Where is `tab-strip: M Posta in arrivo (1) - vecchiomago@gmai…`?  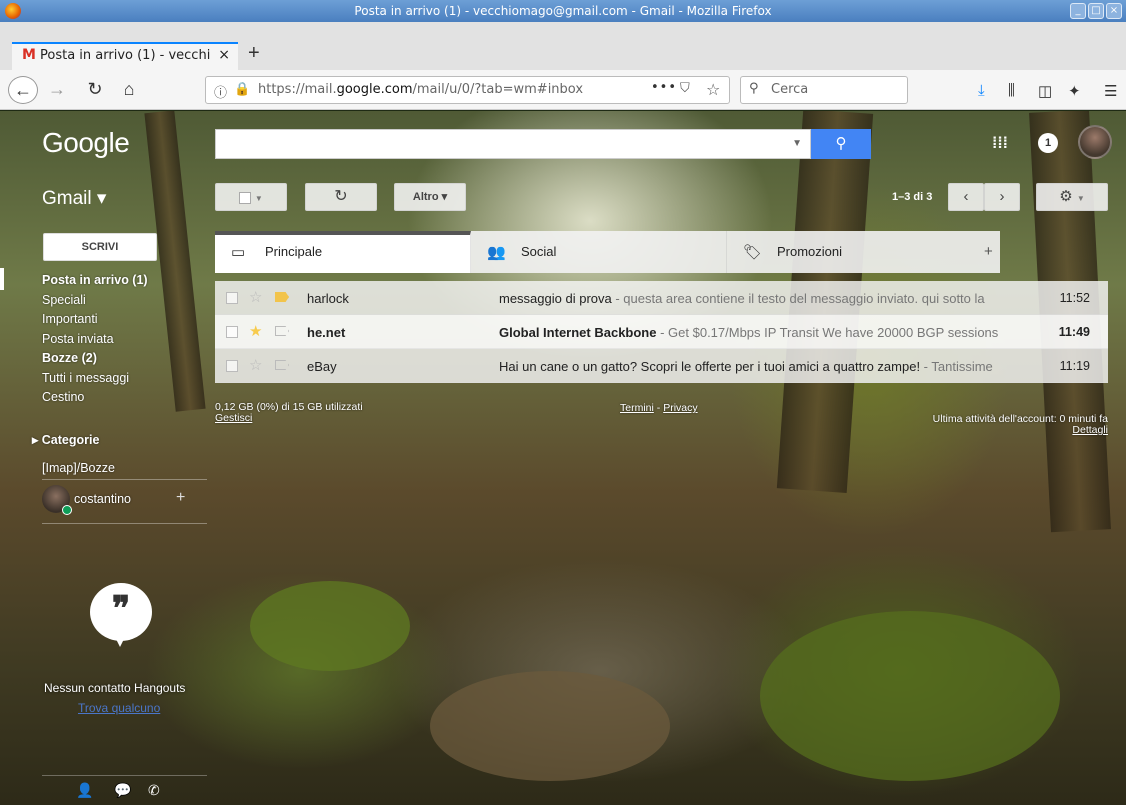 tab-strip: M Posta in arrivo (1) - vecchiomago@gmai… is located at coordinates (563, 46).